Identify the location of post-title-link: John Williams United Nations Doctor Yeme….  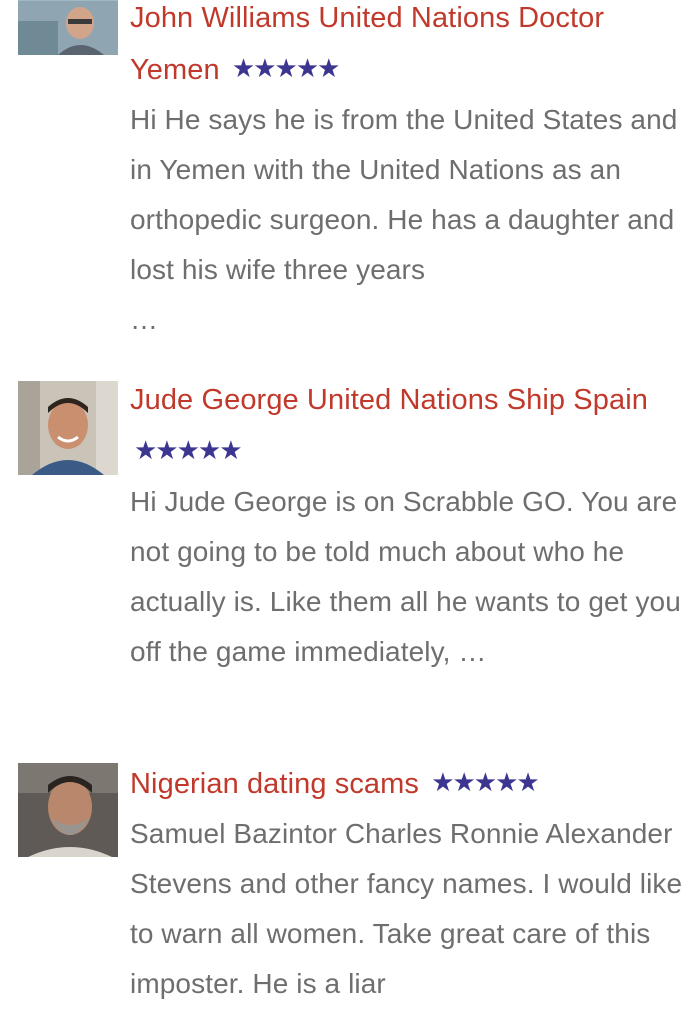
(367, 44).